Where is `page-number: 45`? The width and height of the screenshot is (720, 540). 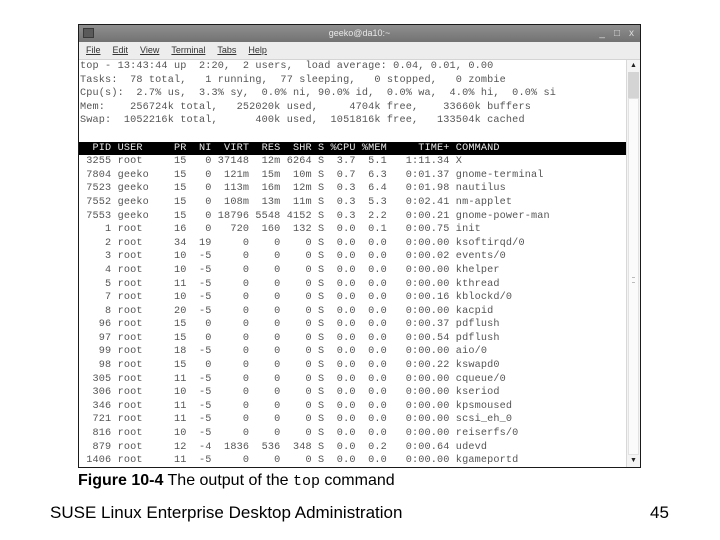
page-number: 45 is located at coordinates (659, 512).